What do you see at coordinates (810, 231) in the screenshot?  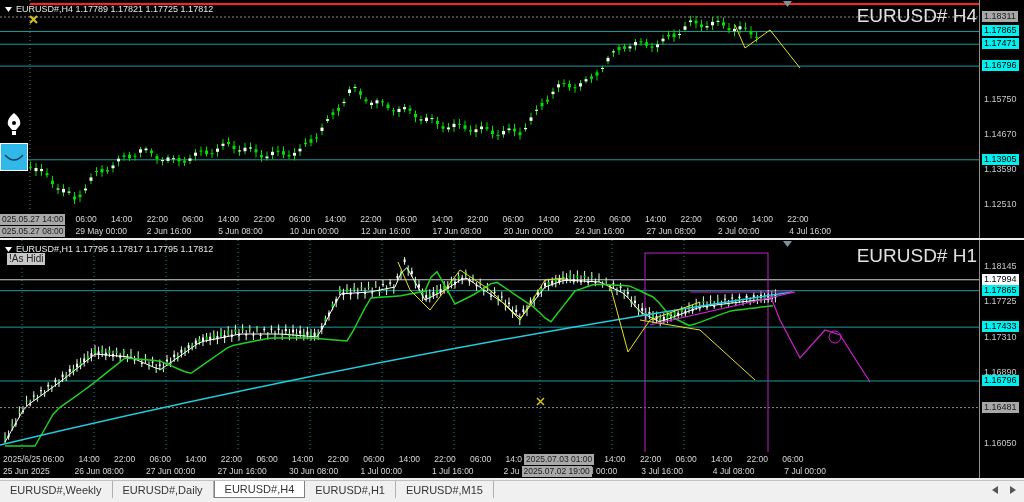 I see `time-label: 4 Jul 16:00` at bounding box center [810, 231].